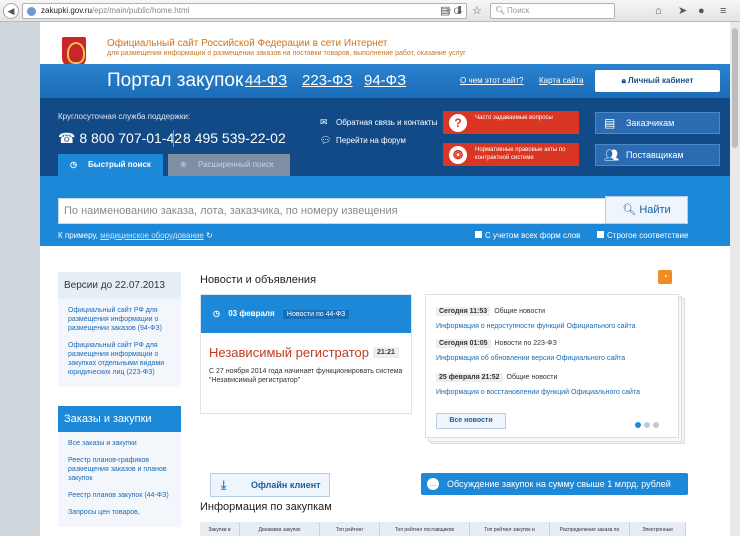 The image size is (740, 536). Describe the element at coordinates (350, 529) in the screenshot. I see `info-tab: Топ рейтинг` at that location.